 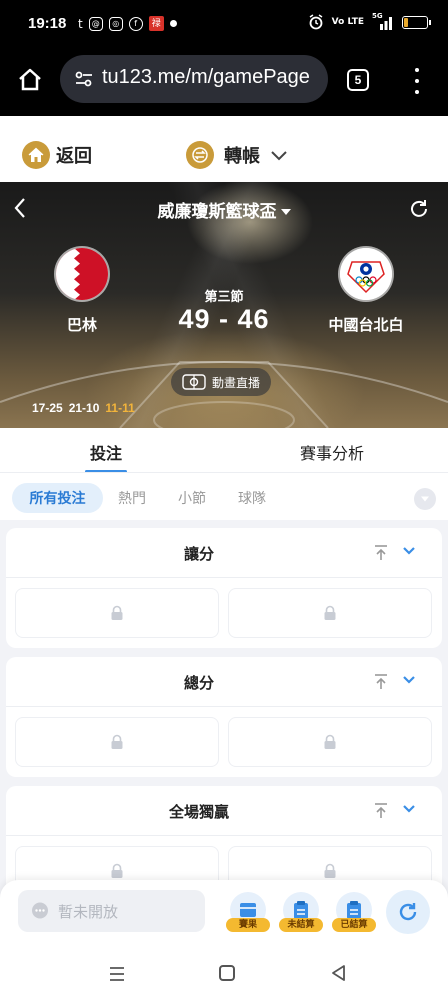 What do you see at coordinates (194, 382) in the screenshot?
I see `court-icon` at bounding box center [194, 382].